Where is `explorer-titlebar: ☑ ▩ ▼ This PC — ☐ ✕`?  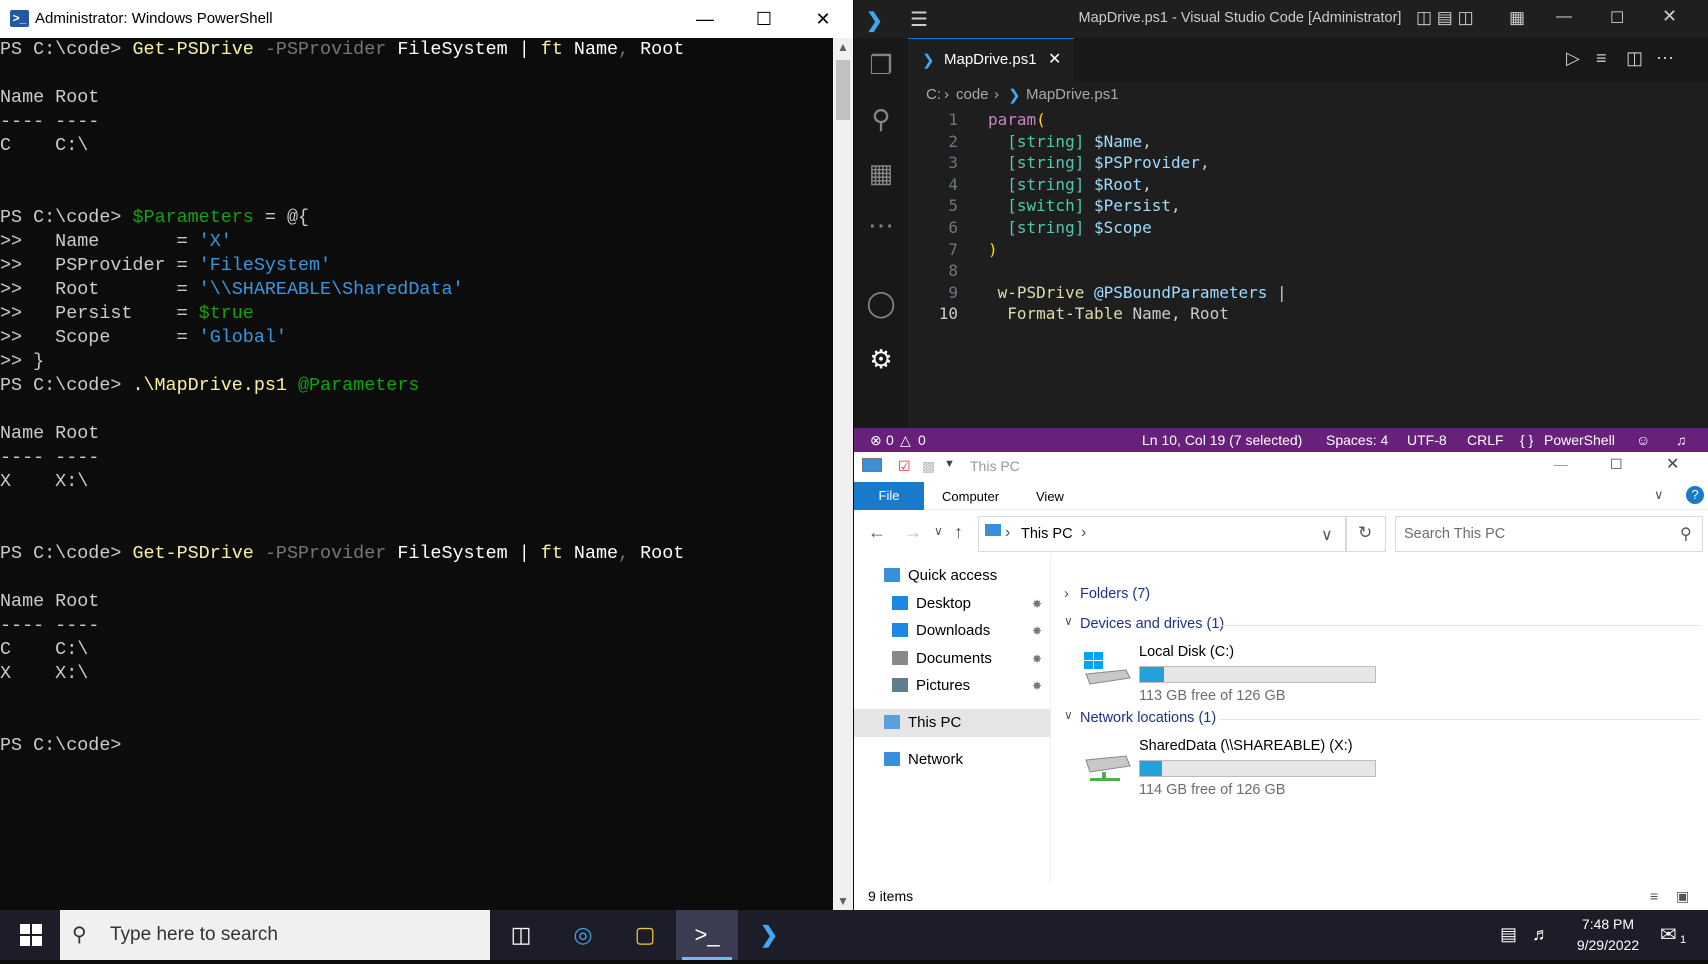 explorer-titlebar: ☑ ▩ ▼ This PC — ☐ ✕ is located at coordinates (1281, 467).